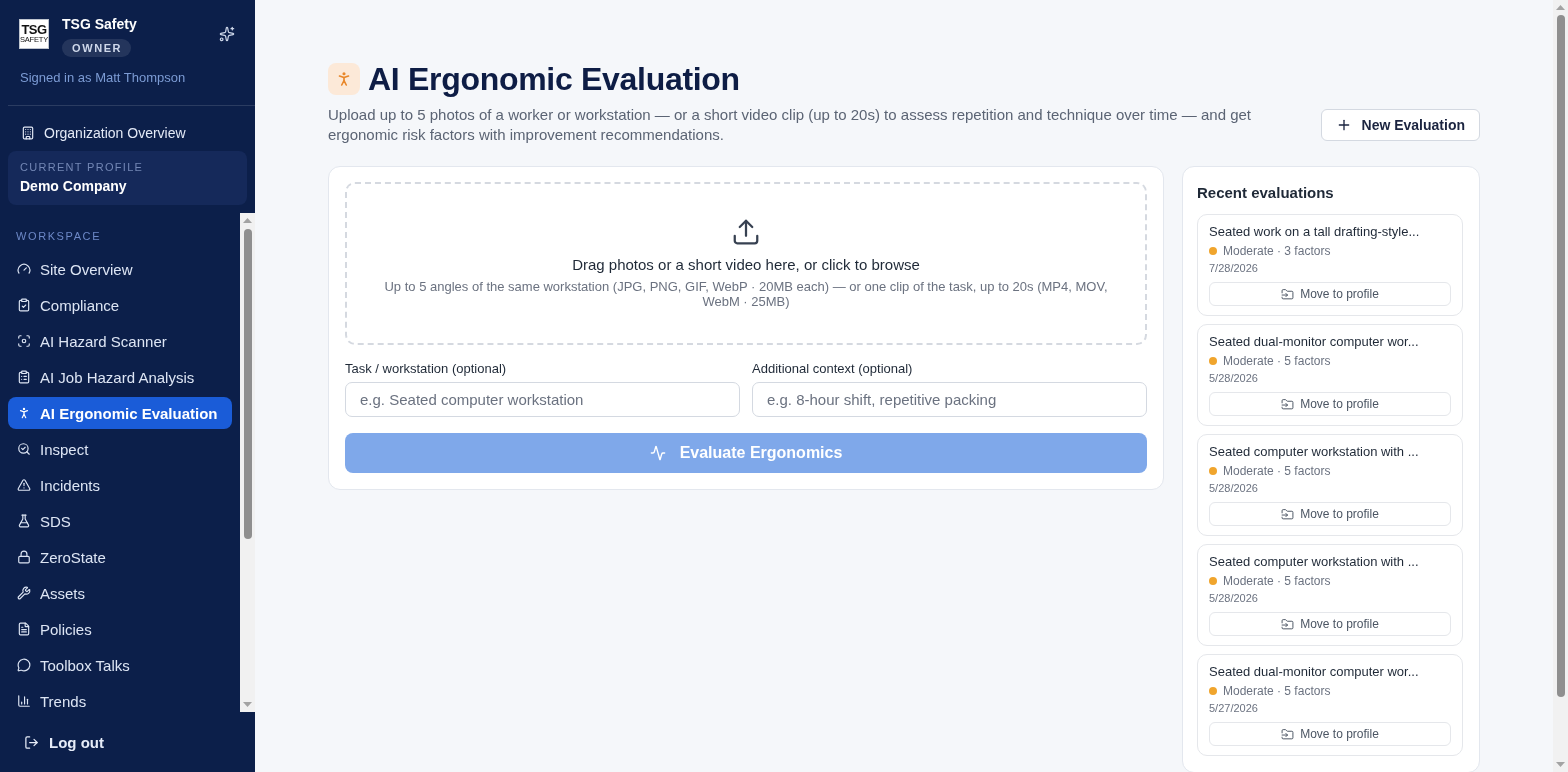 This screenshot has height=772, width=1568. What do you see at coordinates (120, 521) in the screenshot?
I see `nav-item: SDS` at bounding box center [120, 521].